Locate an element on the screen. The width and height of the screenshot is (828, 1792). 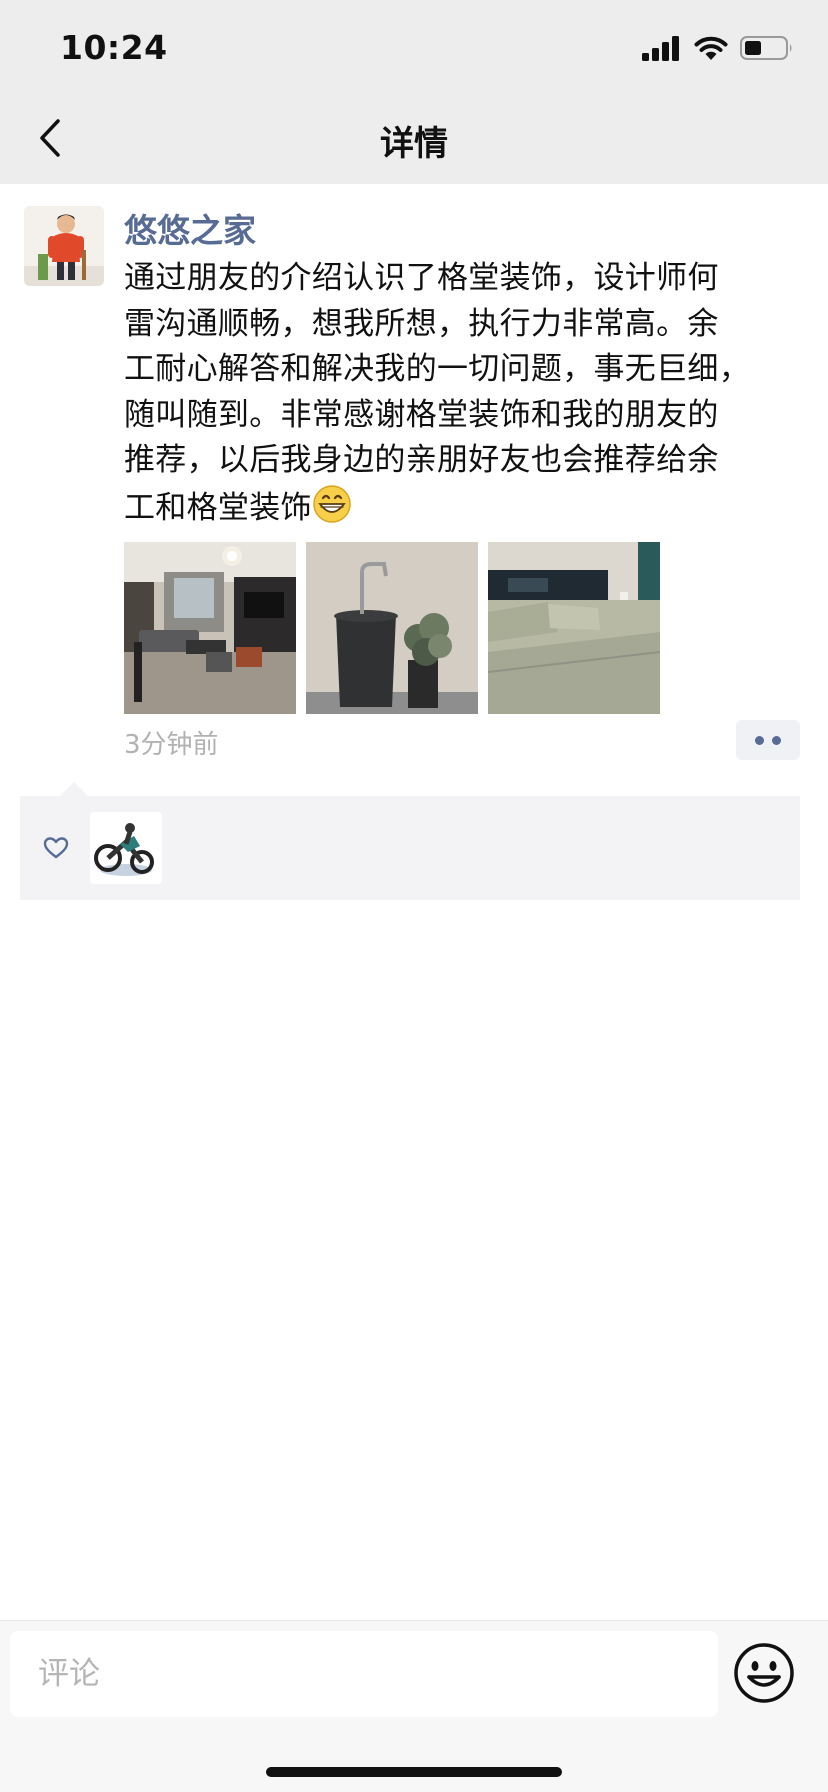
status-icons is located at coordinates (718, 48).